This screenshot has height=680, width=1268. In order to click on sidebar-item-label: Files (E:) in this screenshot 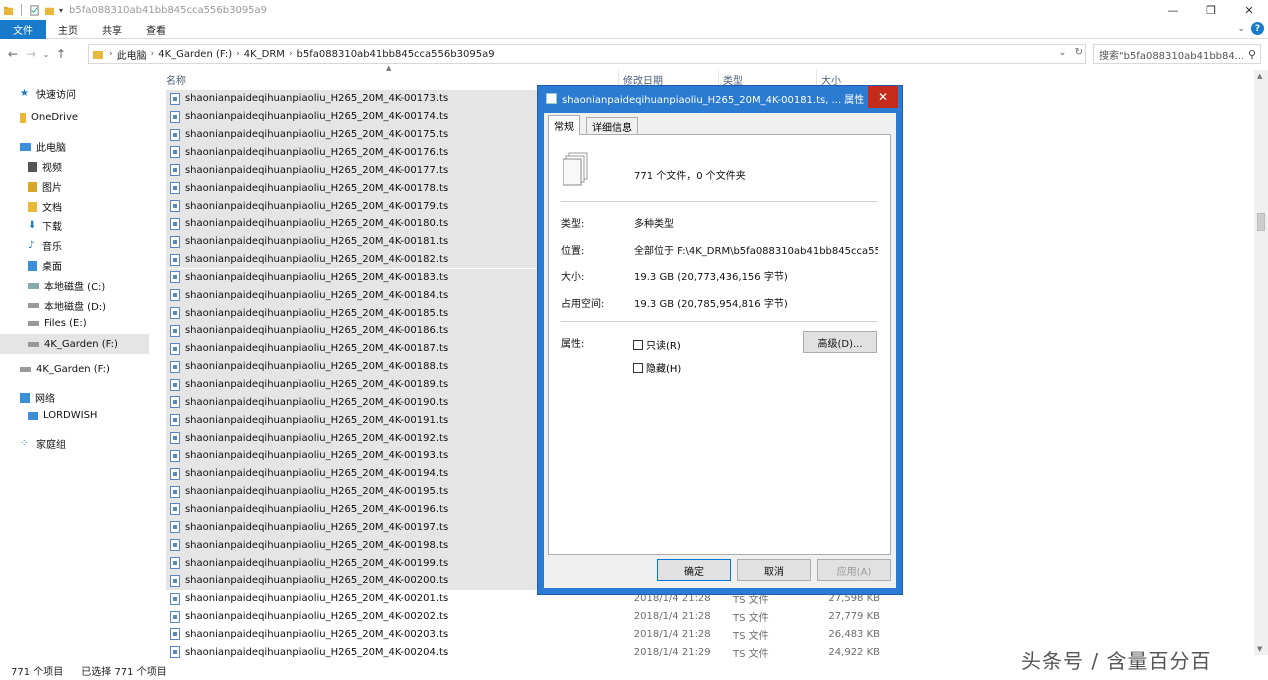, I will do `click(65, 323)`.